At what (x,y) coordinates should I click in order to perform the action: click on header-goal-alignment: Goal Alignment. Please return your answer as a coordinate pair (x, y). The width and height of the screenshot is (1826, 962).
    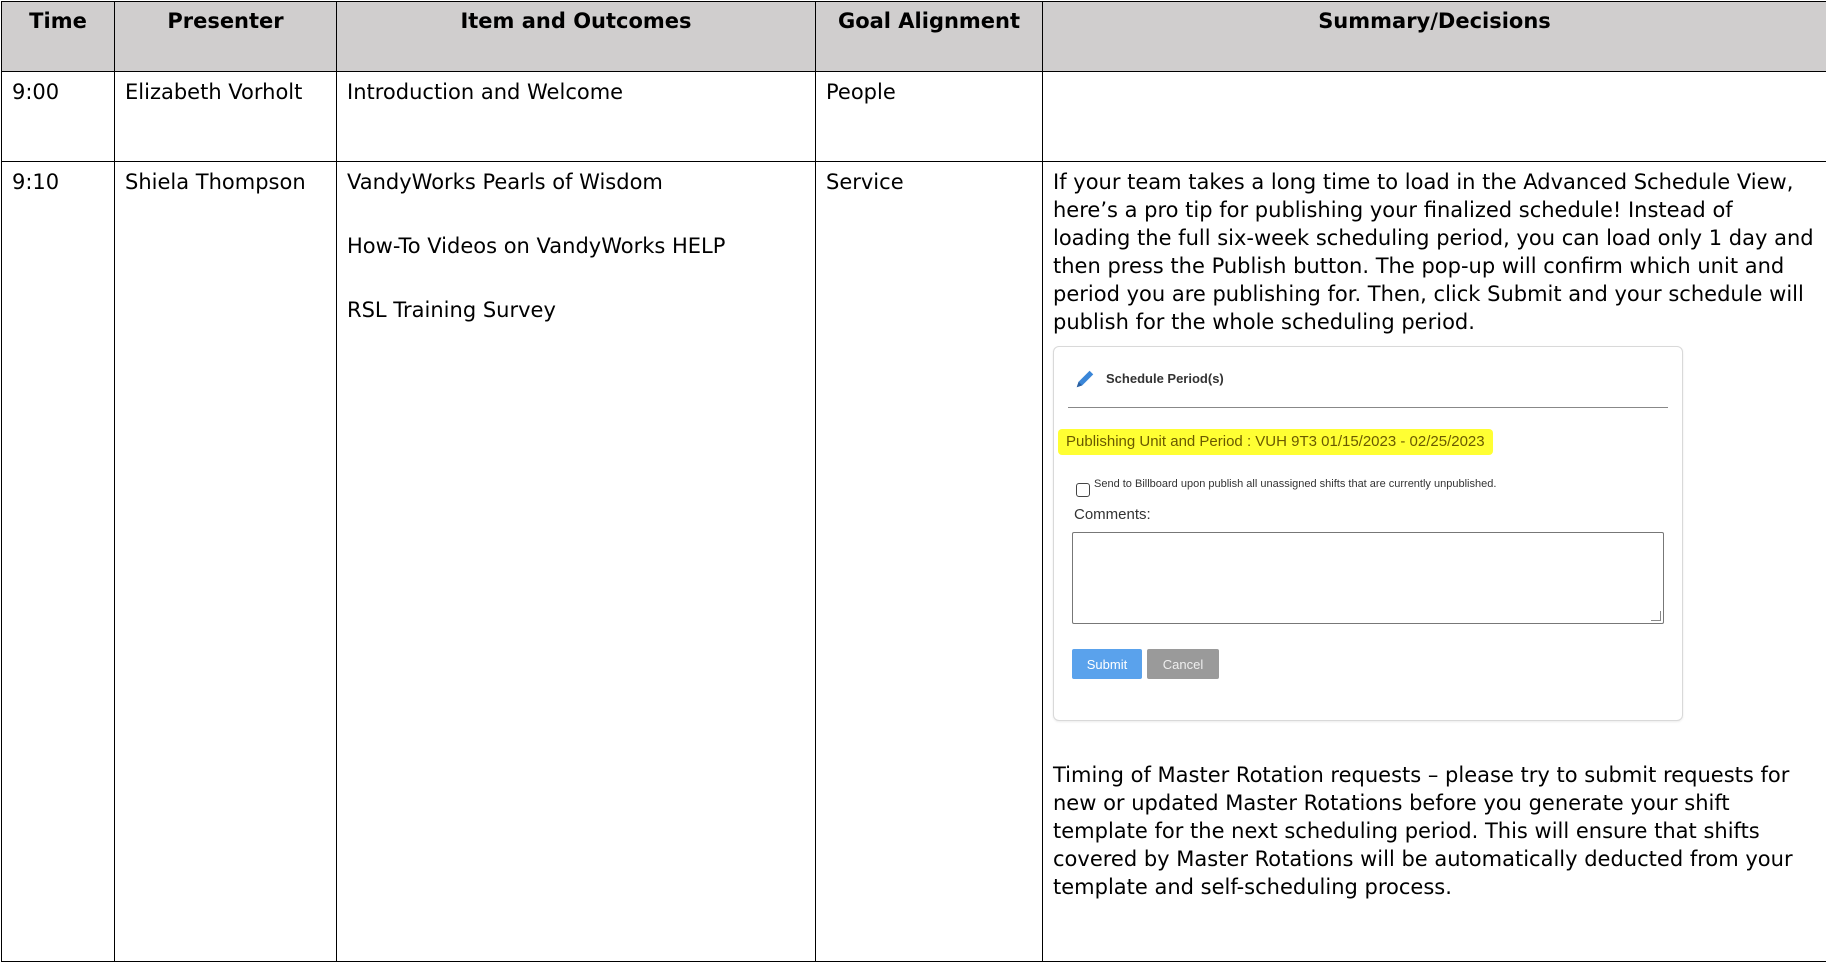
    Looking at the image, I should click on (929, 37).